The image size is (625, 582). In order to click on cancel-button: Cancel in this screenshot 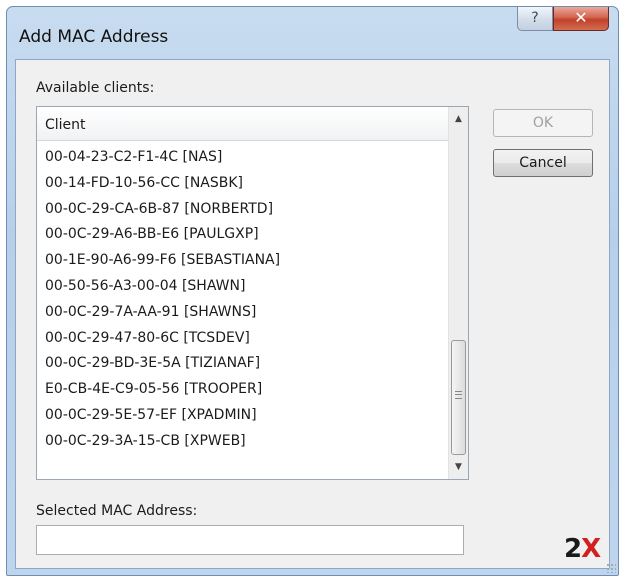, I will do `click(543, 163)`.